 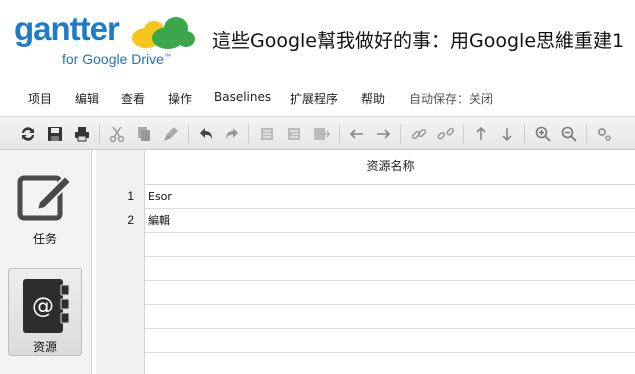 I want to click on table-row: 2 編輯, so click(x=365, y=221).